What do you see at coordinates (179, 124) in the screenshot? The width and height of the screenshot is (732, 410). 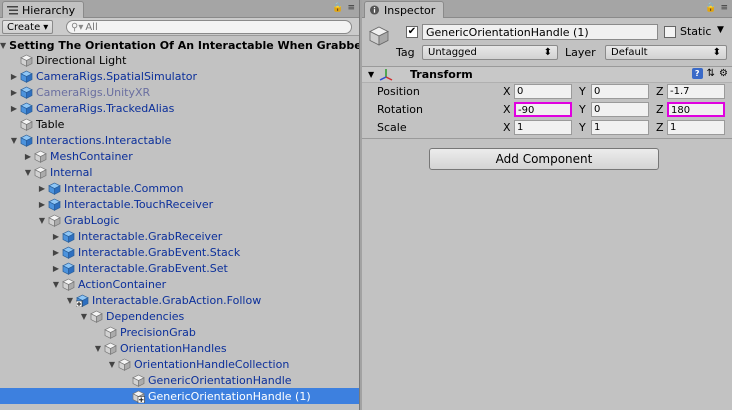 I see `hierarchy-item: Table` at bounding box center [179, 124].